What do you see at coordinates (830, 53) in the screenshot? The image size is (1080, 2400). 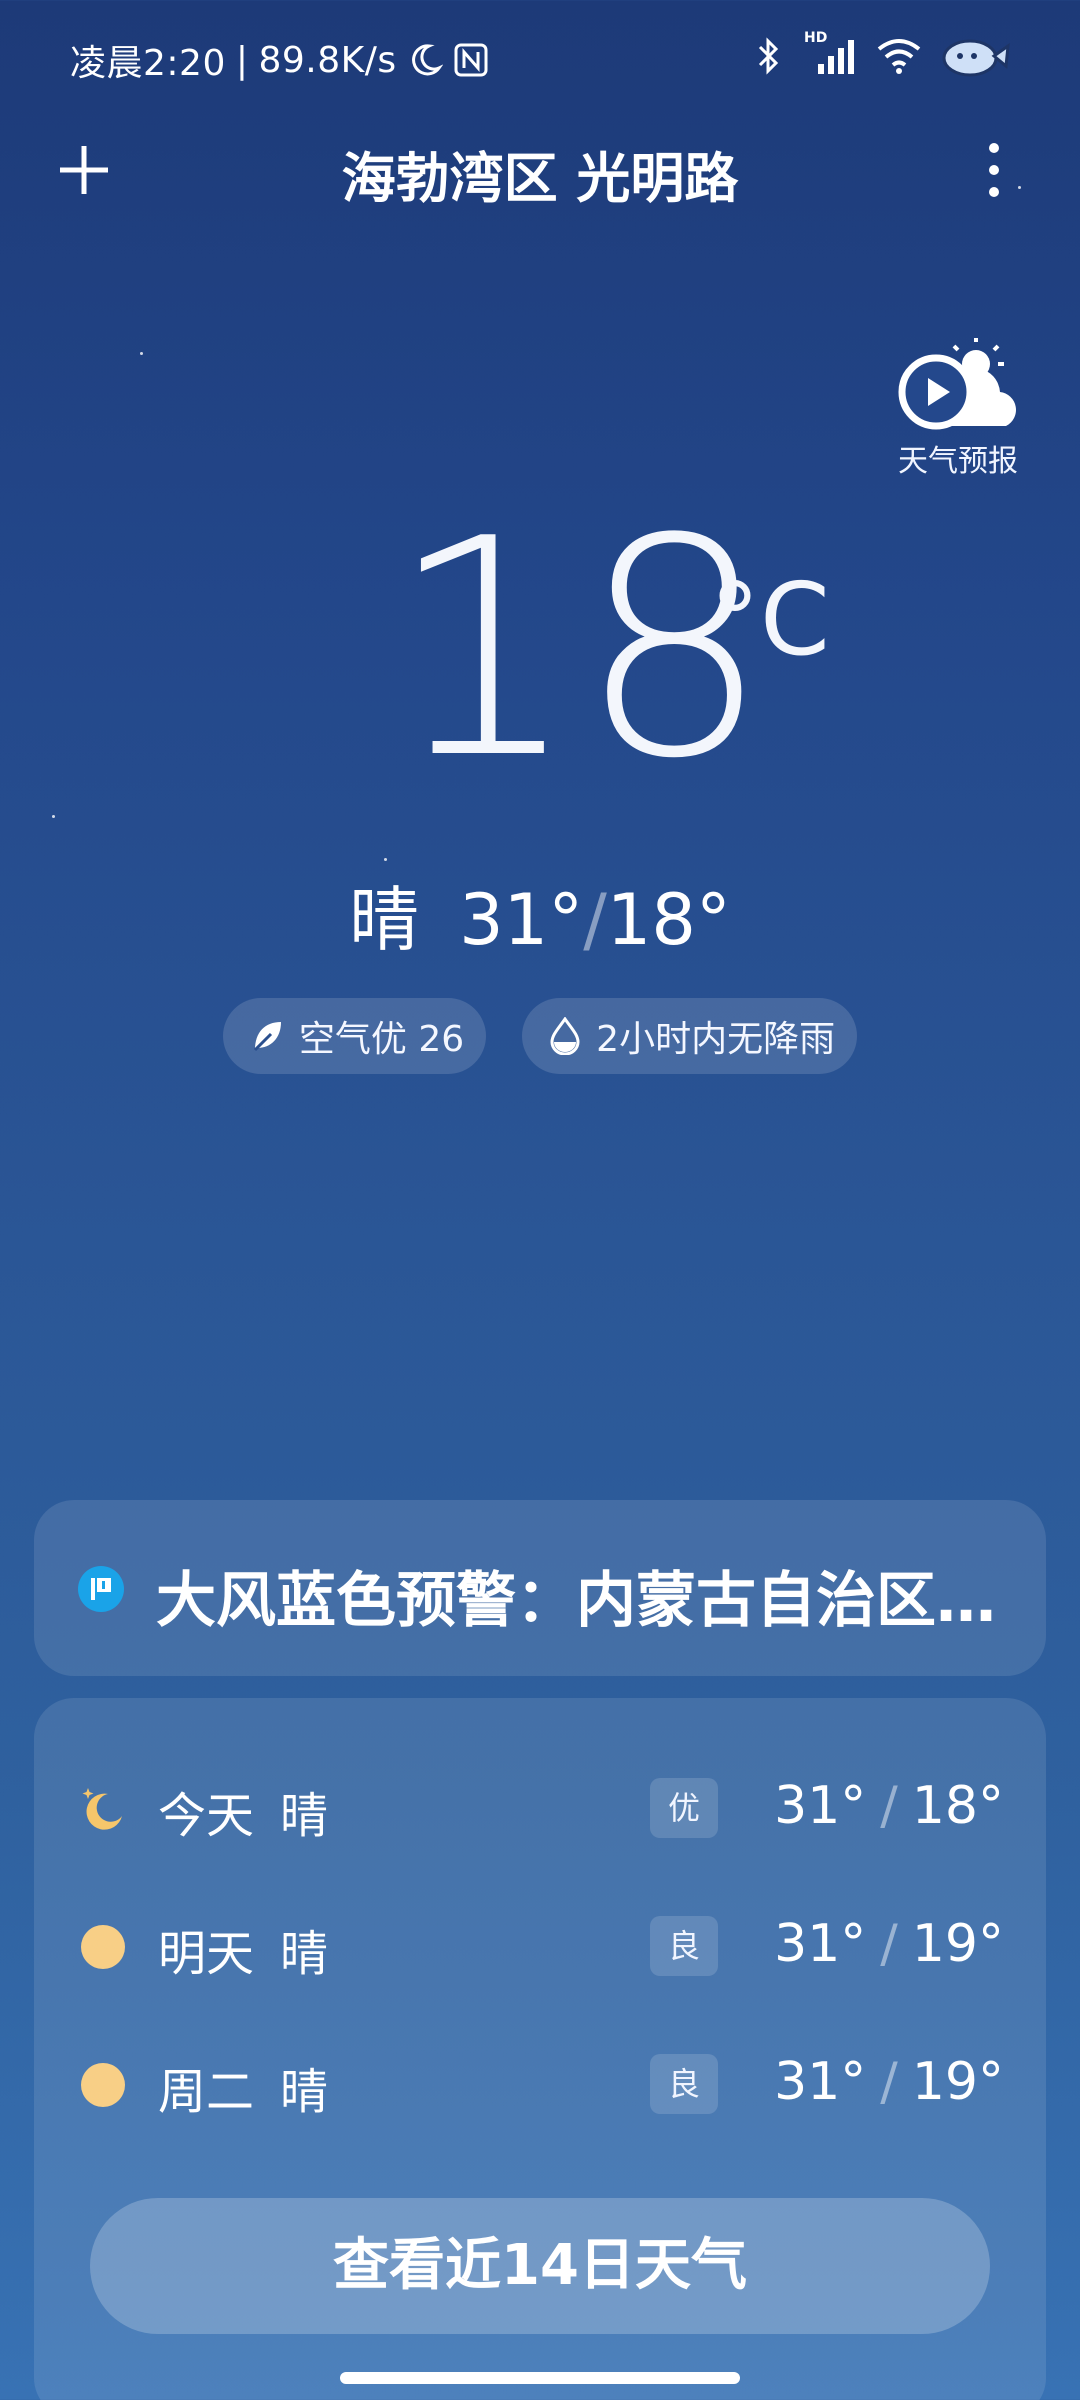 I see `hd-signal-icon: HD` at bounding box center [830, 53].